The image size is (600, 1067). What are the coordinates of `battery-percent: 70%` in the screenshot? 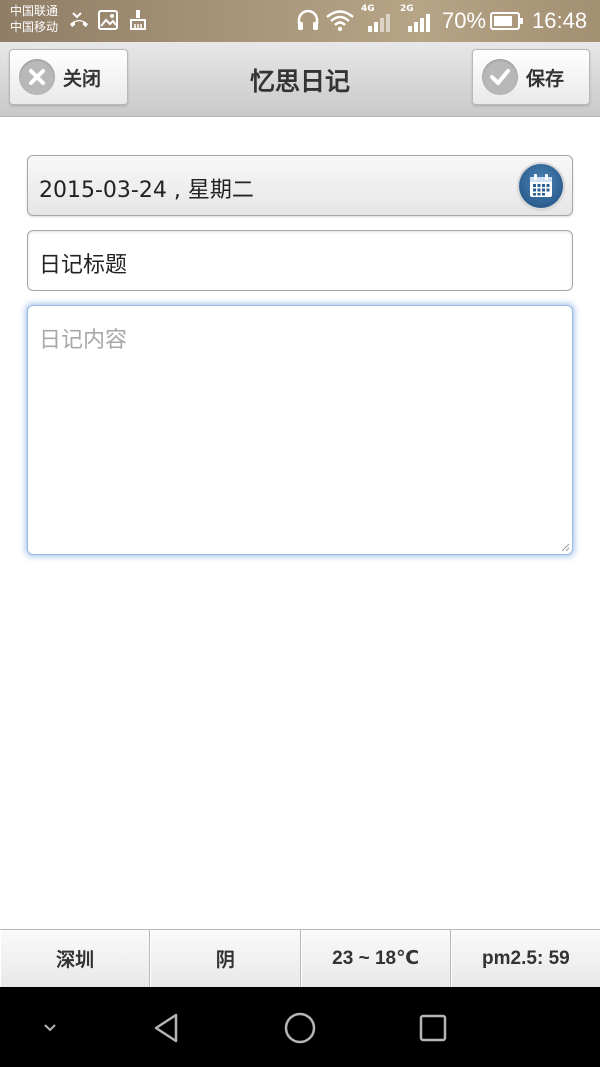 It's located at (464, 20).